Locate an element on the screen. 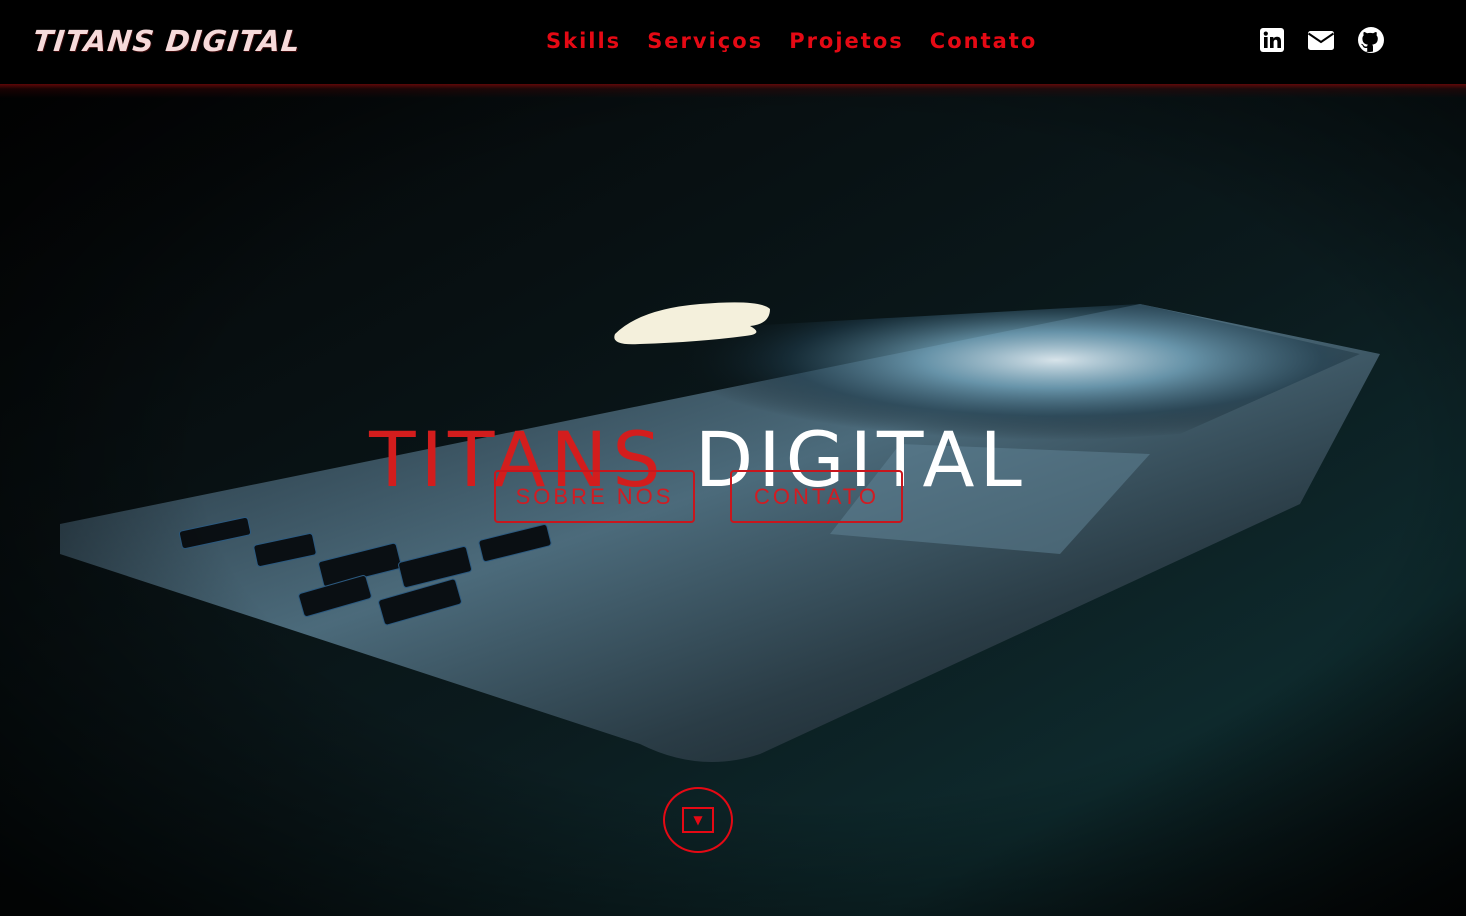 The width and height of the screenshot is (1466, 916). main-nav: Skills Serviços Projetos Contato is located at coordinates (791, 41).